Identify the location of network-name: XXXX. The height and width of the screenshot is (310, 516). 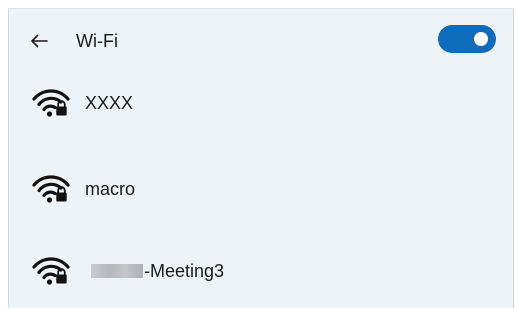
(109, 103).